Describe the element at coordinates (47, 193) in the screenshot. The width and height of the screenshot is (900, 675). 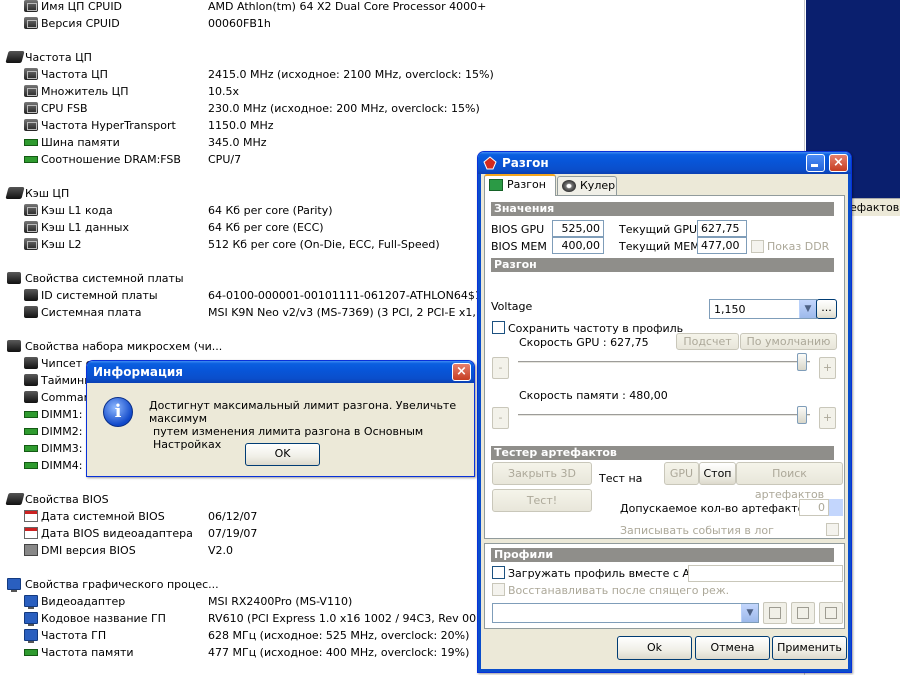
I see `property-name: Кэш ЦП` at that location.